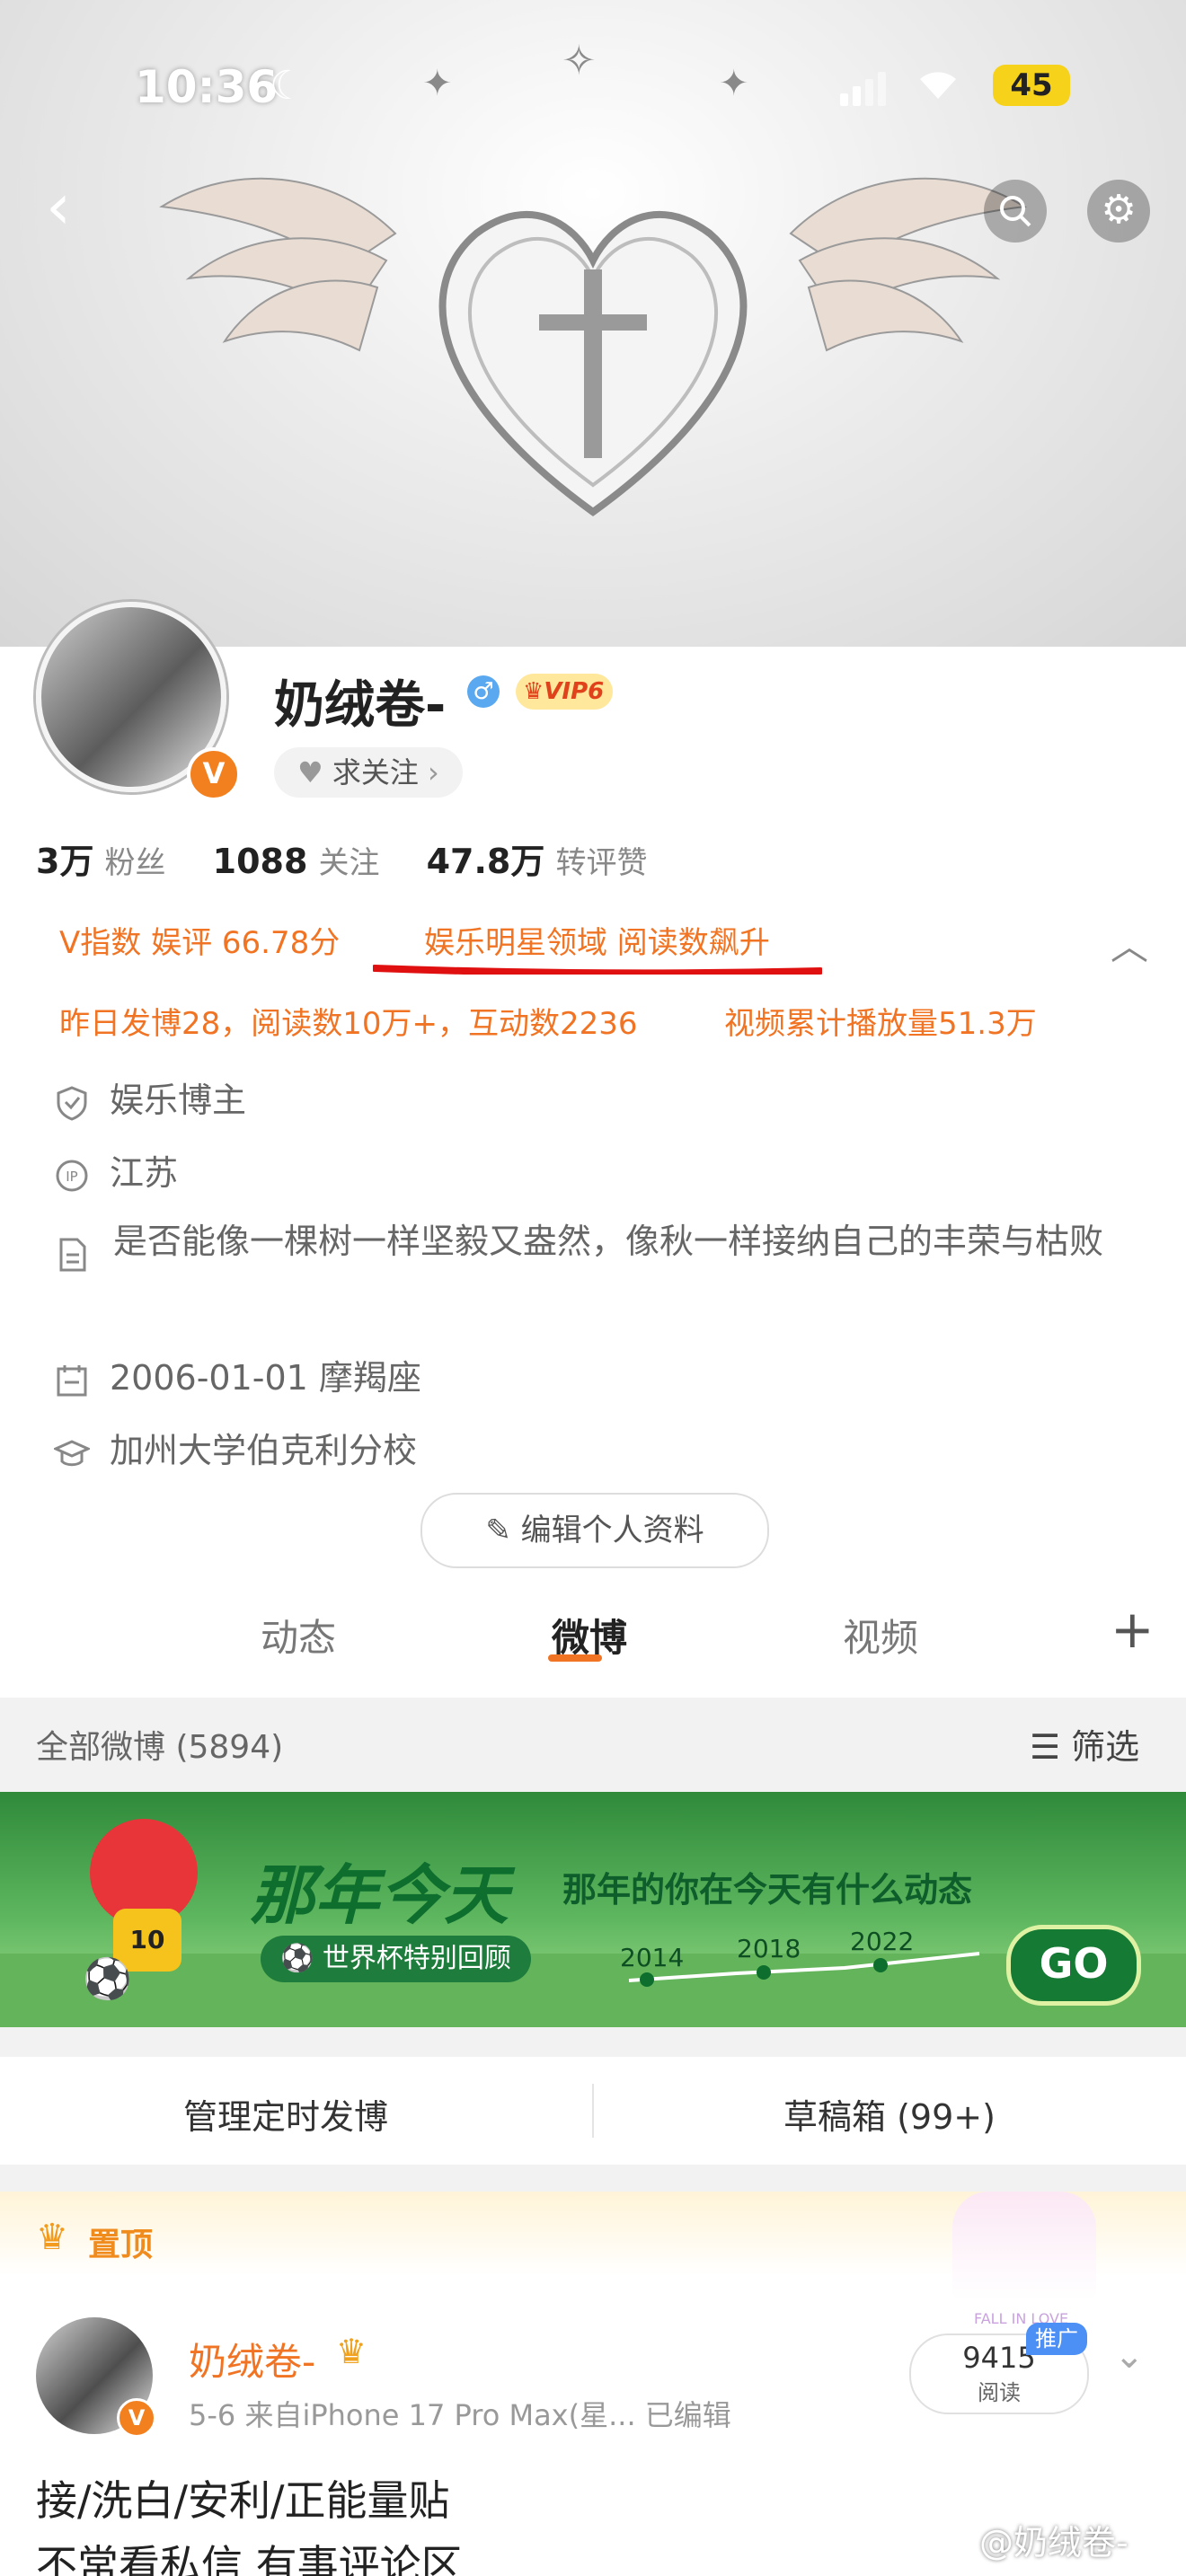 The image size is (1186, 2576). What do you see at coordinates (1053, 2543) in the screenshot?
I see `watermark: @奶绒卷-` at bounding box center [1053, 2543].